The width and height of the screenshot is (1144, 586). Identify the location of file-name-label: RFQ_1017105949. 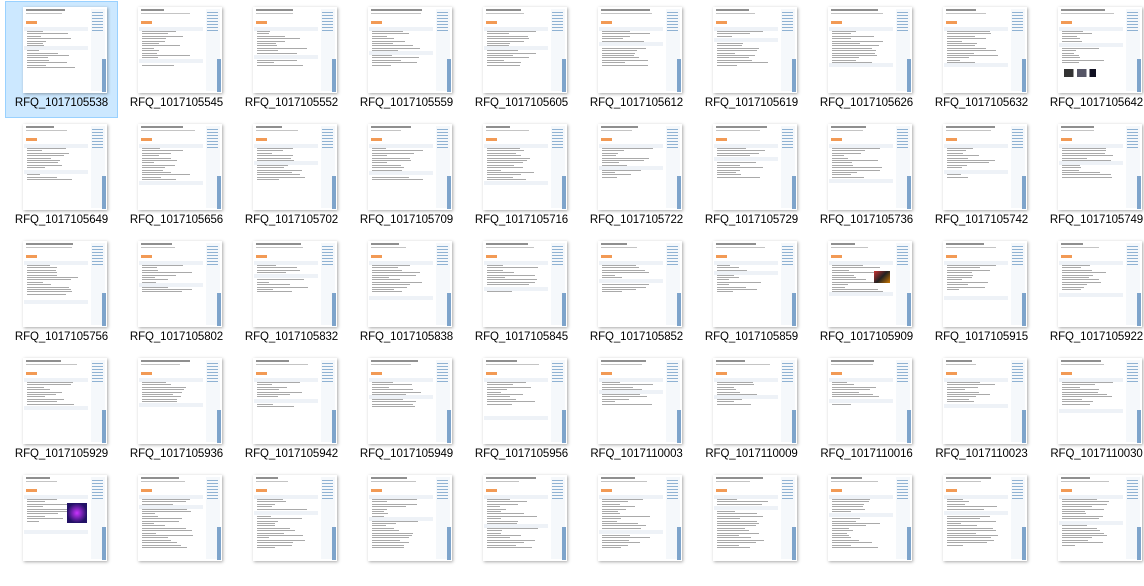
(406, 454).